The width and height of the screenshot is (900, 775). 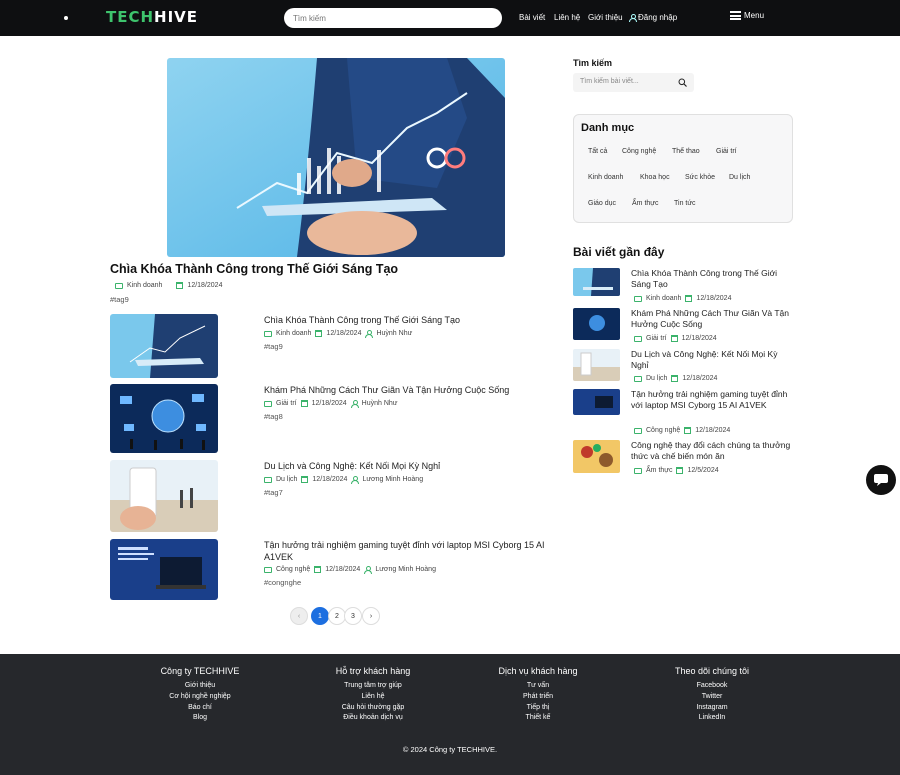 What do you see at coordinates (639, 151) in the screenshot?
I see `category-chip: Công nghệ` at bounding box center [639, 151].